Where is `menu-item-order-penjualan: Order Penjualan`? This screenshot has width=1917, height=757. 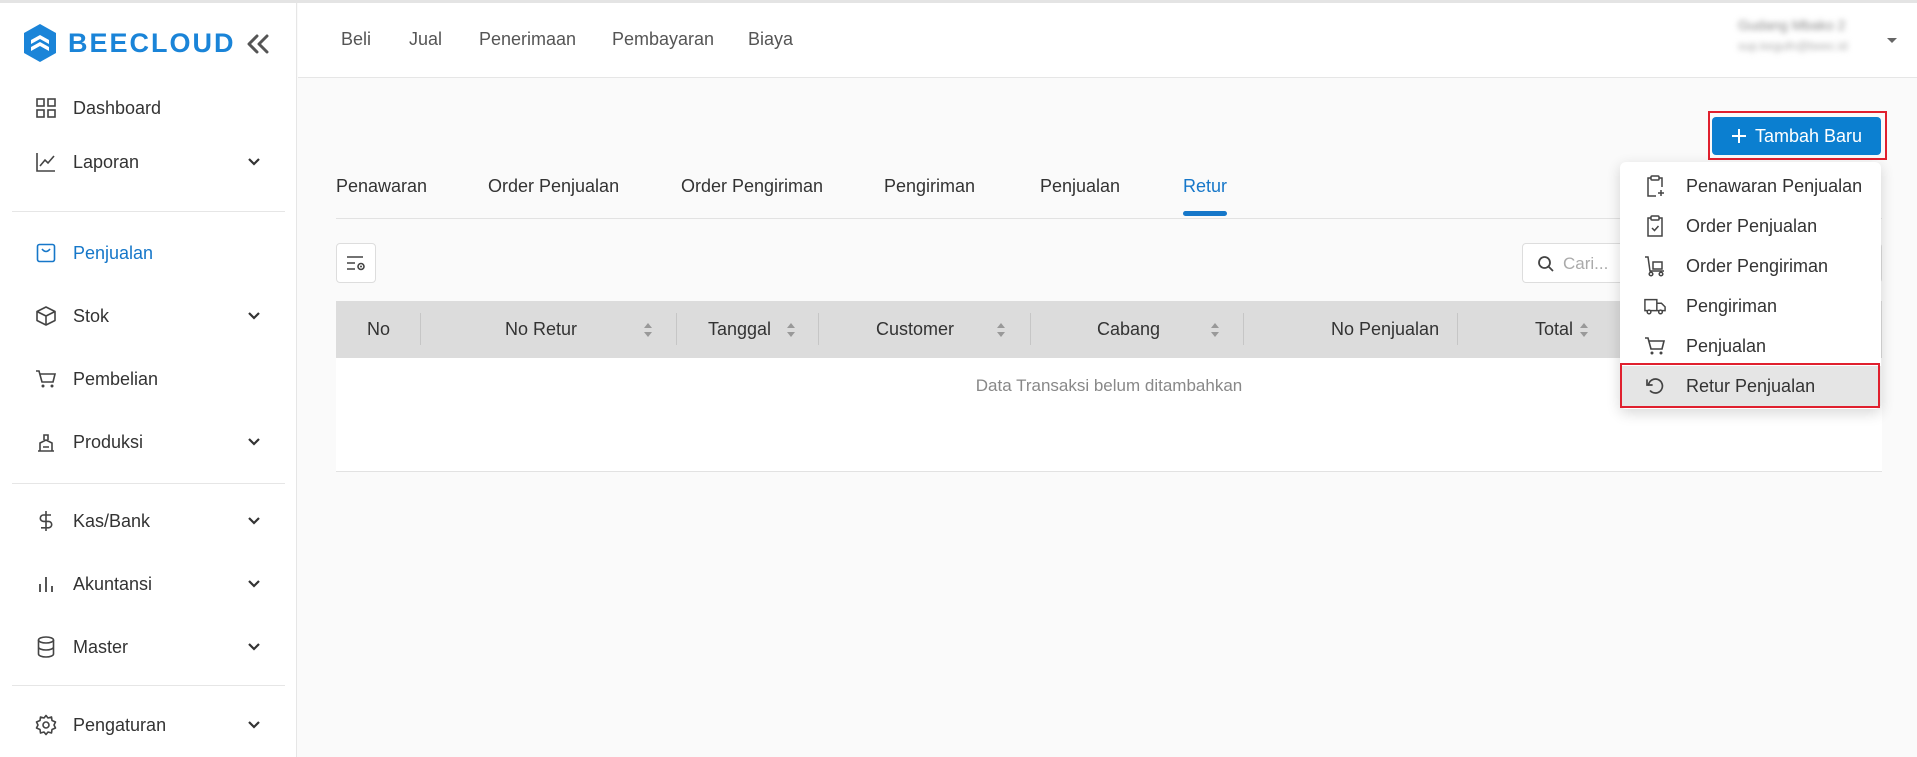
menu-item-order-penjualan: Order Penjualan is located at coordinates (1750, 226).